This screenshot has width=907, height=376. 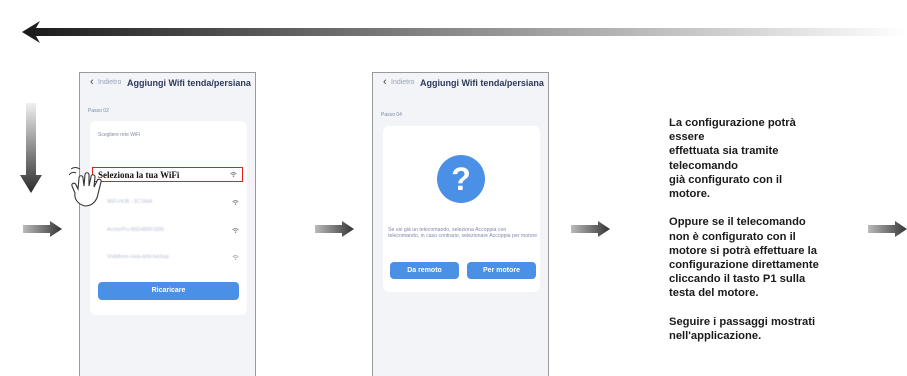 I want to click on network-row: WiFi-HUB - 3C7A4A, so click(x=168, y=202).